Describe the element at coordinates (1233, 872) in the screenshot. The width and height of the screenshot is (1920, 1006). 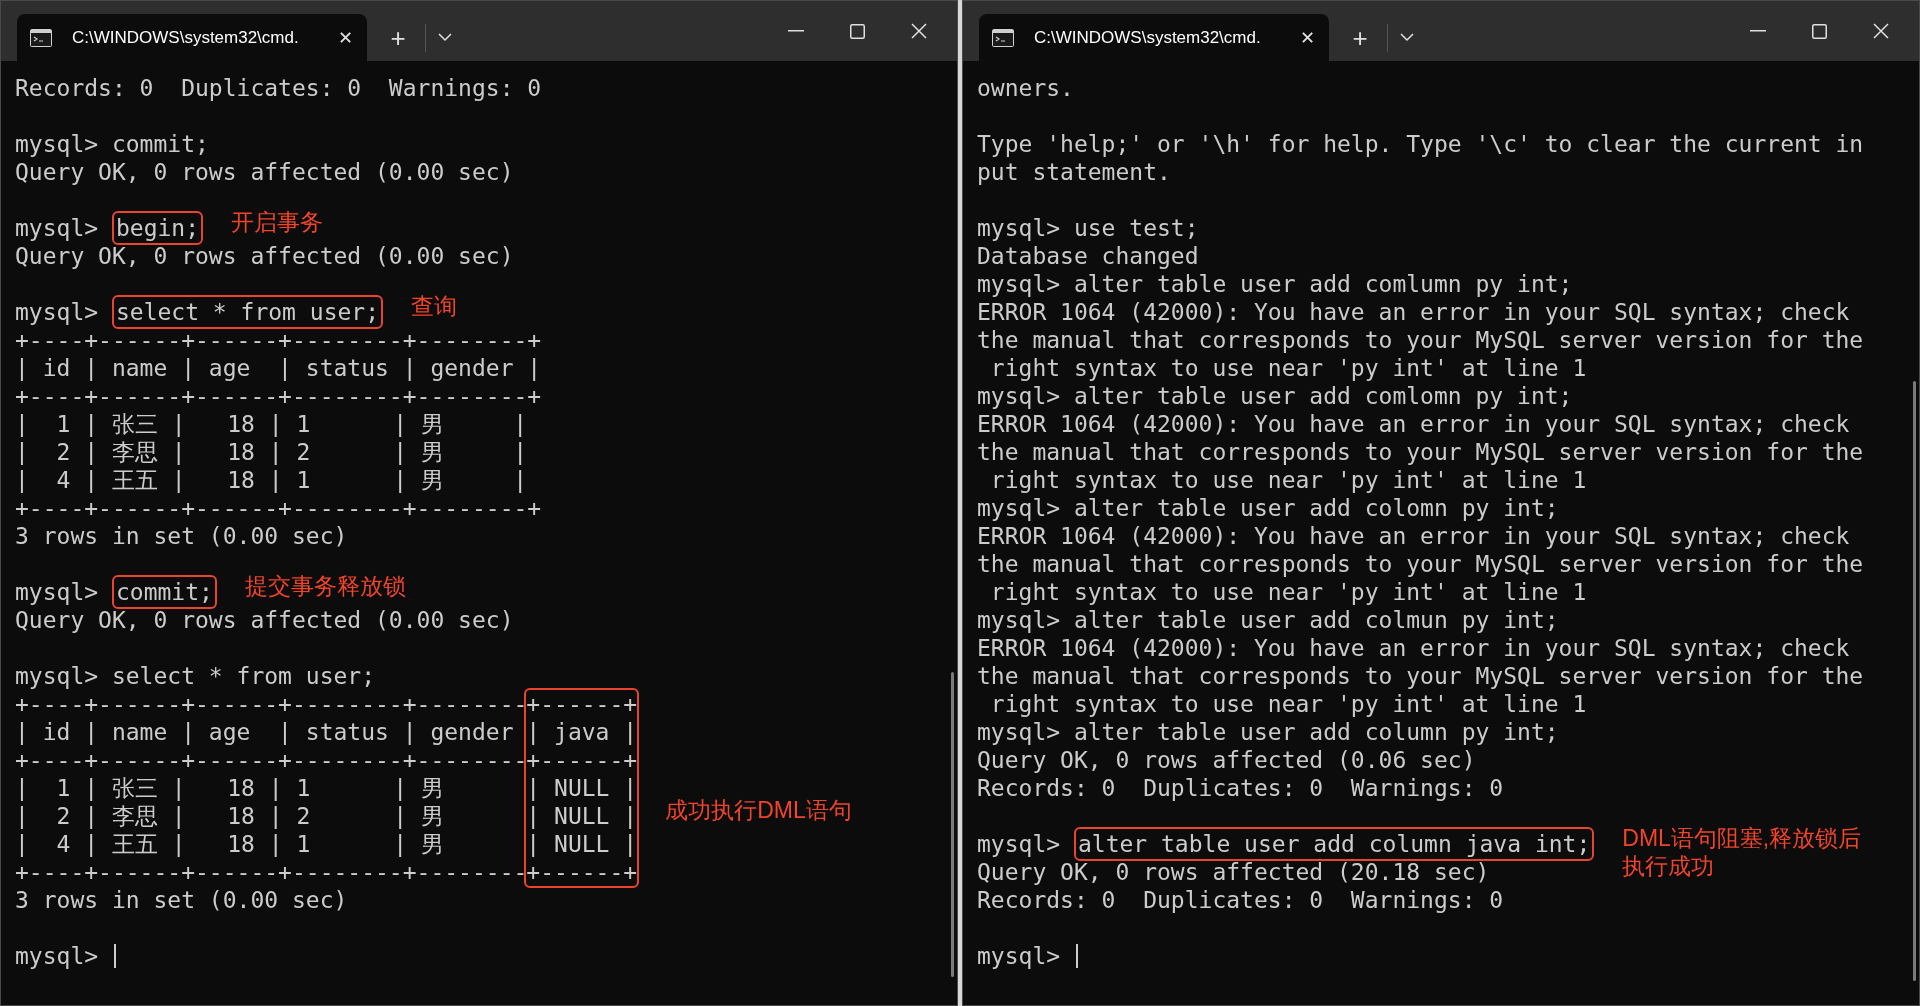
I see `terminal-line: Query OK, 0 rows affected (20.18 sec)` at that location.